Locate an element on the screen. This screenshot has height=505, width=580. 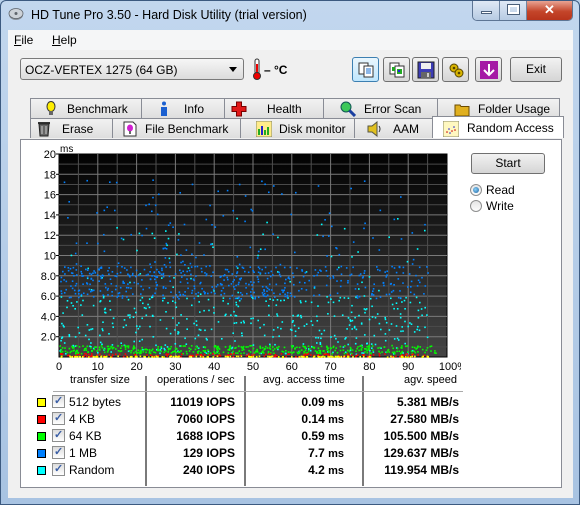
drive-select: OCZ-VERTEX 1275 (64 GB) is located at coordinates (132, 69).